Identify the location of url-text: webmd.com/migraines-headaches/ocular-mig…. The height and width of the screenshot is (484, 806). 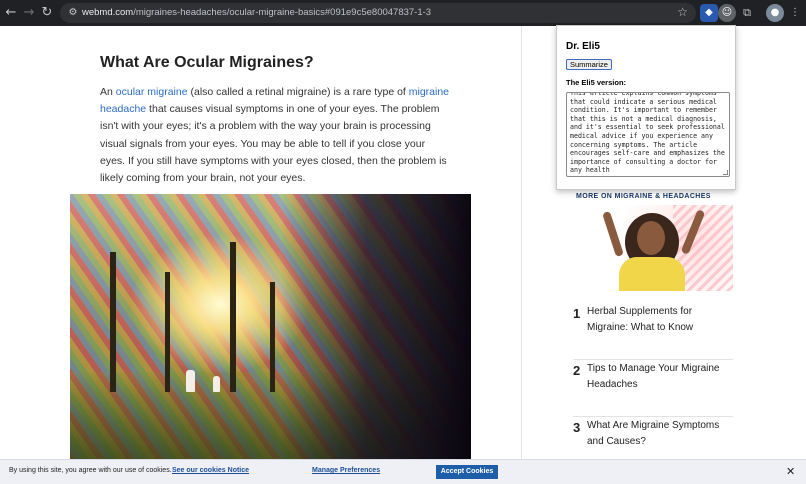
(256, 13).